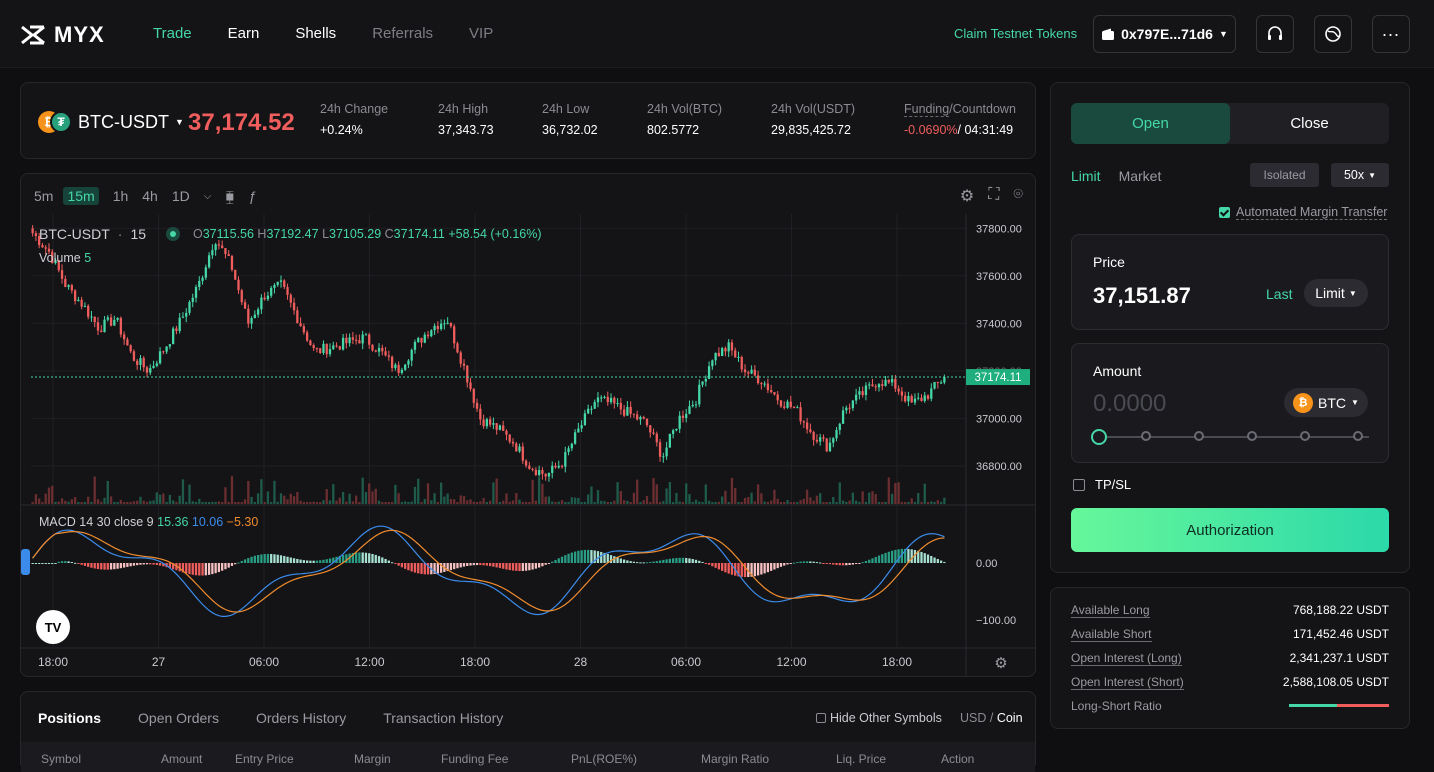 Image resolution: width=1434 pixels, height=772 pixels. Describe the element at coordinates (1279, 294) in the screenshot. I see `last-price-button: Last` at that location.